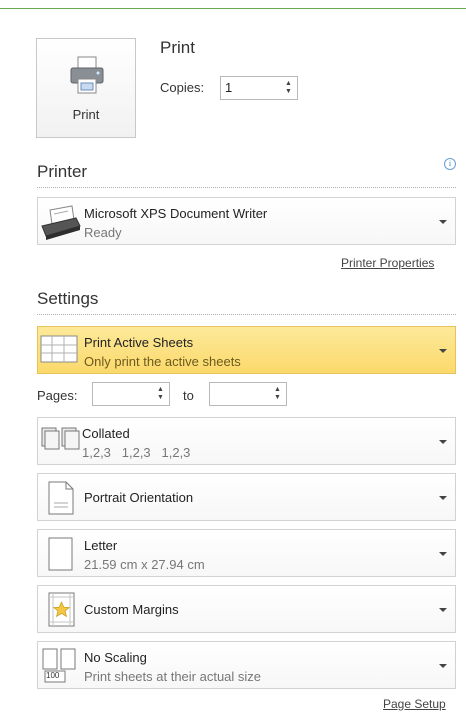 The width and height of the screenshot is (466, 724). What do you see at coordinates (61, 443) in the screenshot?
I see `collated-icon` at bounding box center [61, 443].